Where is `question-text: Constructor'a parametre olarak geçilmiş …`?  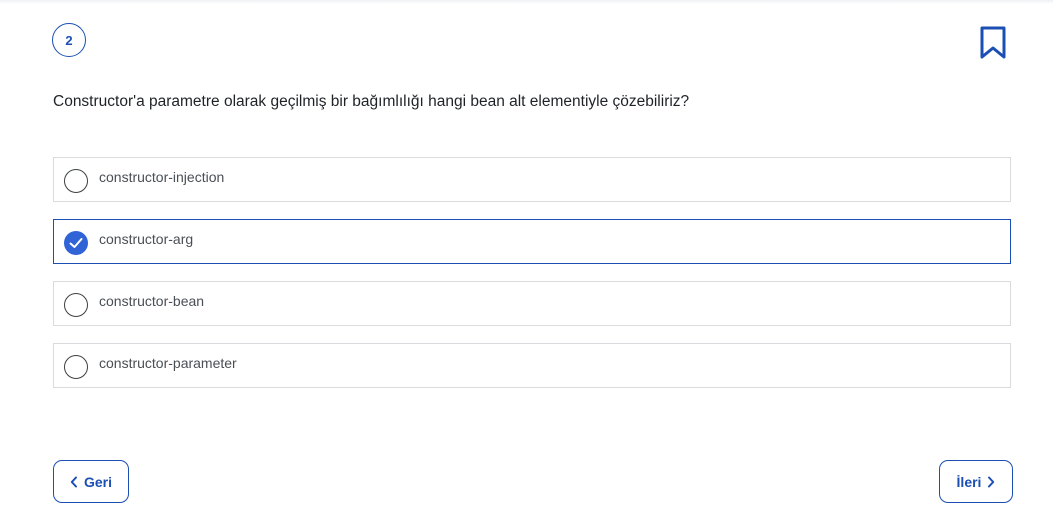 question-text: Constructor'a parametre olarak geçilmiş … is located at coordinates (371, 101).